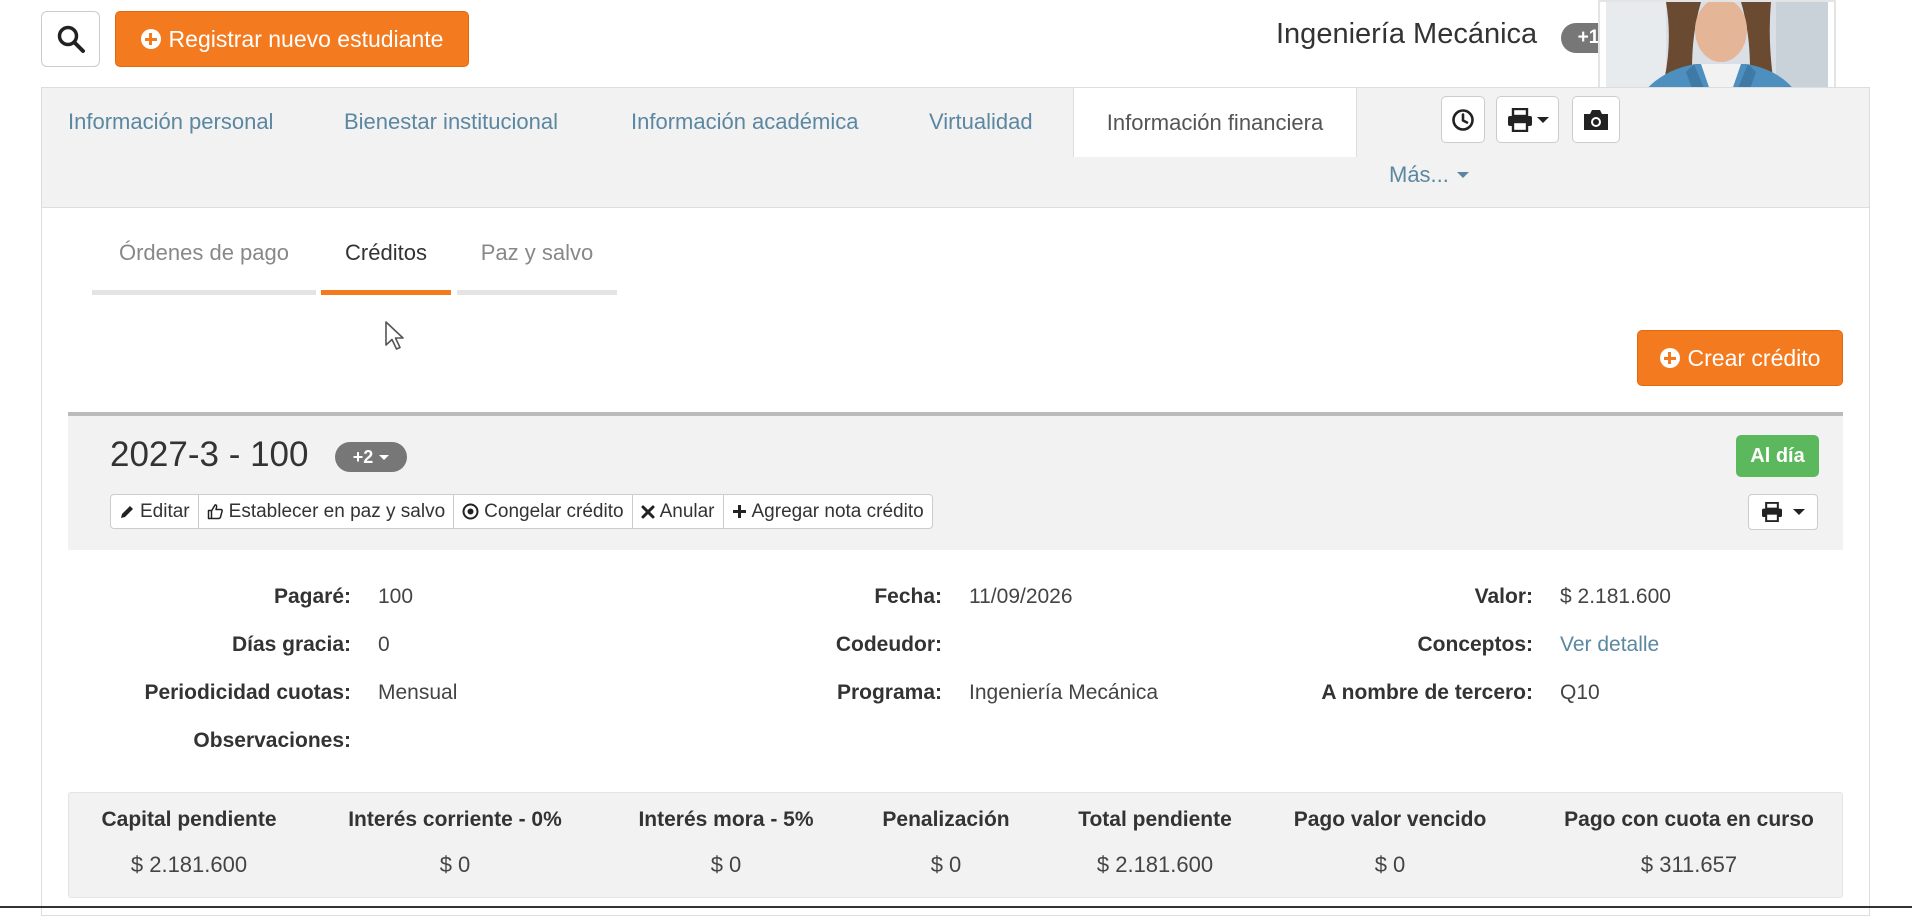 The width and height of the screenshot is (1912, 916). Describe the element at coordinates (1390, 864) in the screenshot. I see `summary-overdue-payment-value: $ 0` at that location.